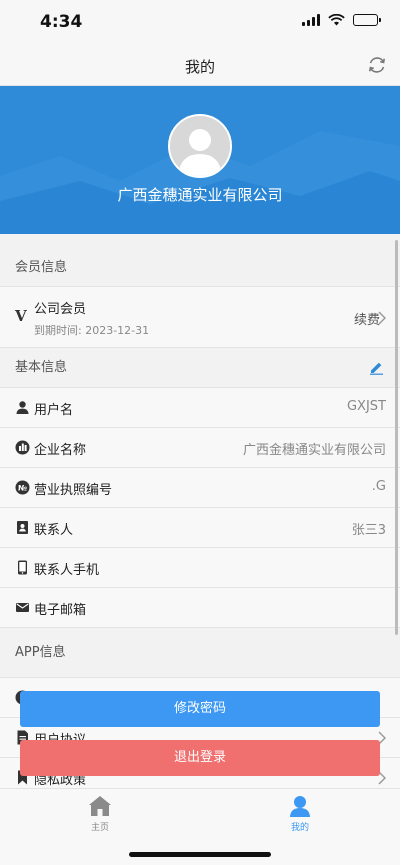 This screenshot has height=865, width=400. I want to click on default-avatar-icon, so click(200, 146).